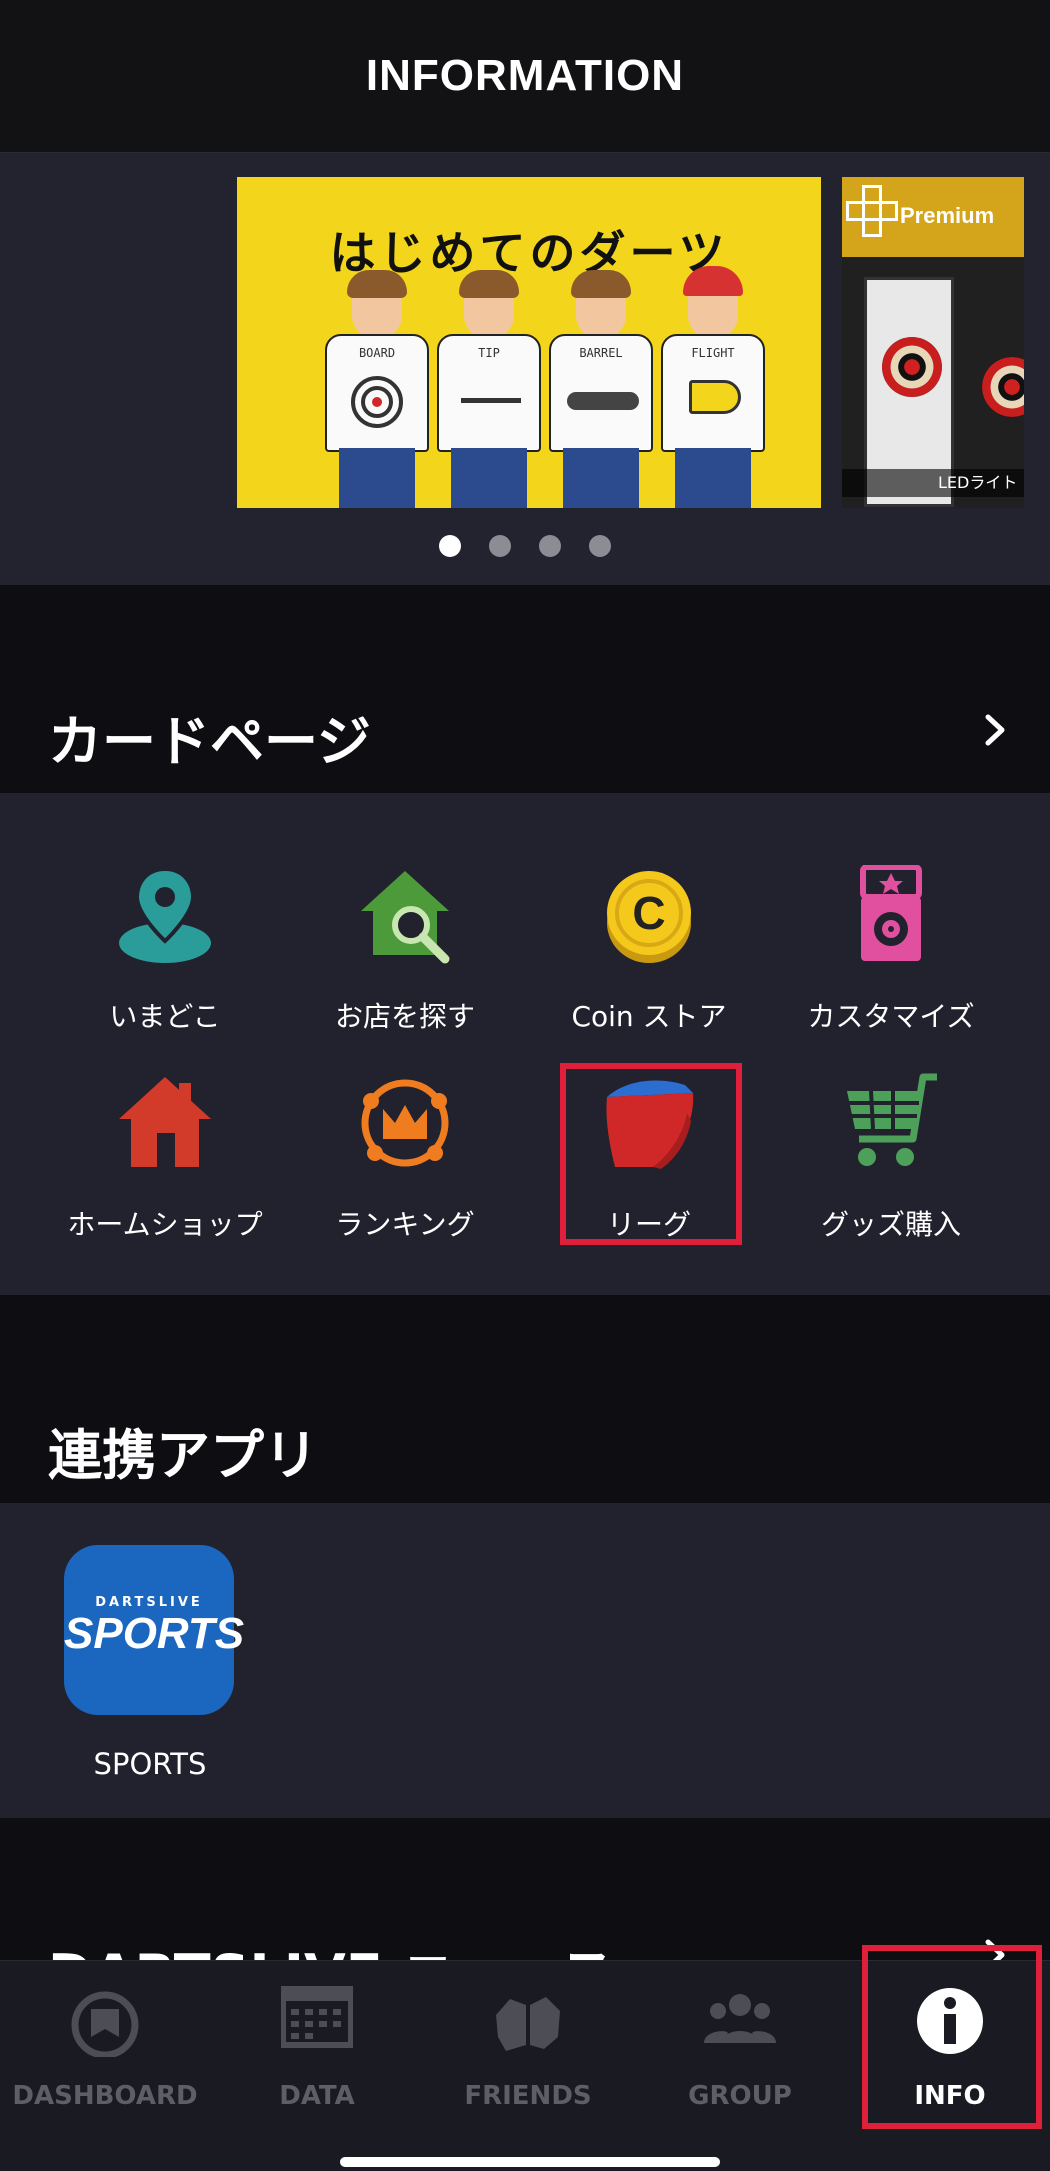  What do you see at coordinates (952, 2037) in the screenshot?
I see `highlight-info-tab` at bounding box center [952, 2037].